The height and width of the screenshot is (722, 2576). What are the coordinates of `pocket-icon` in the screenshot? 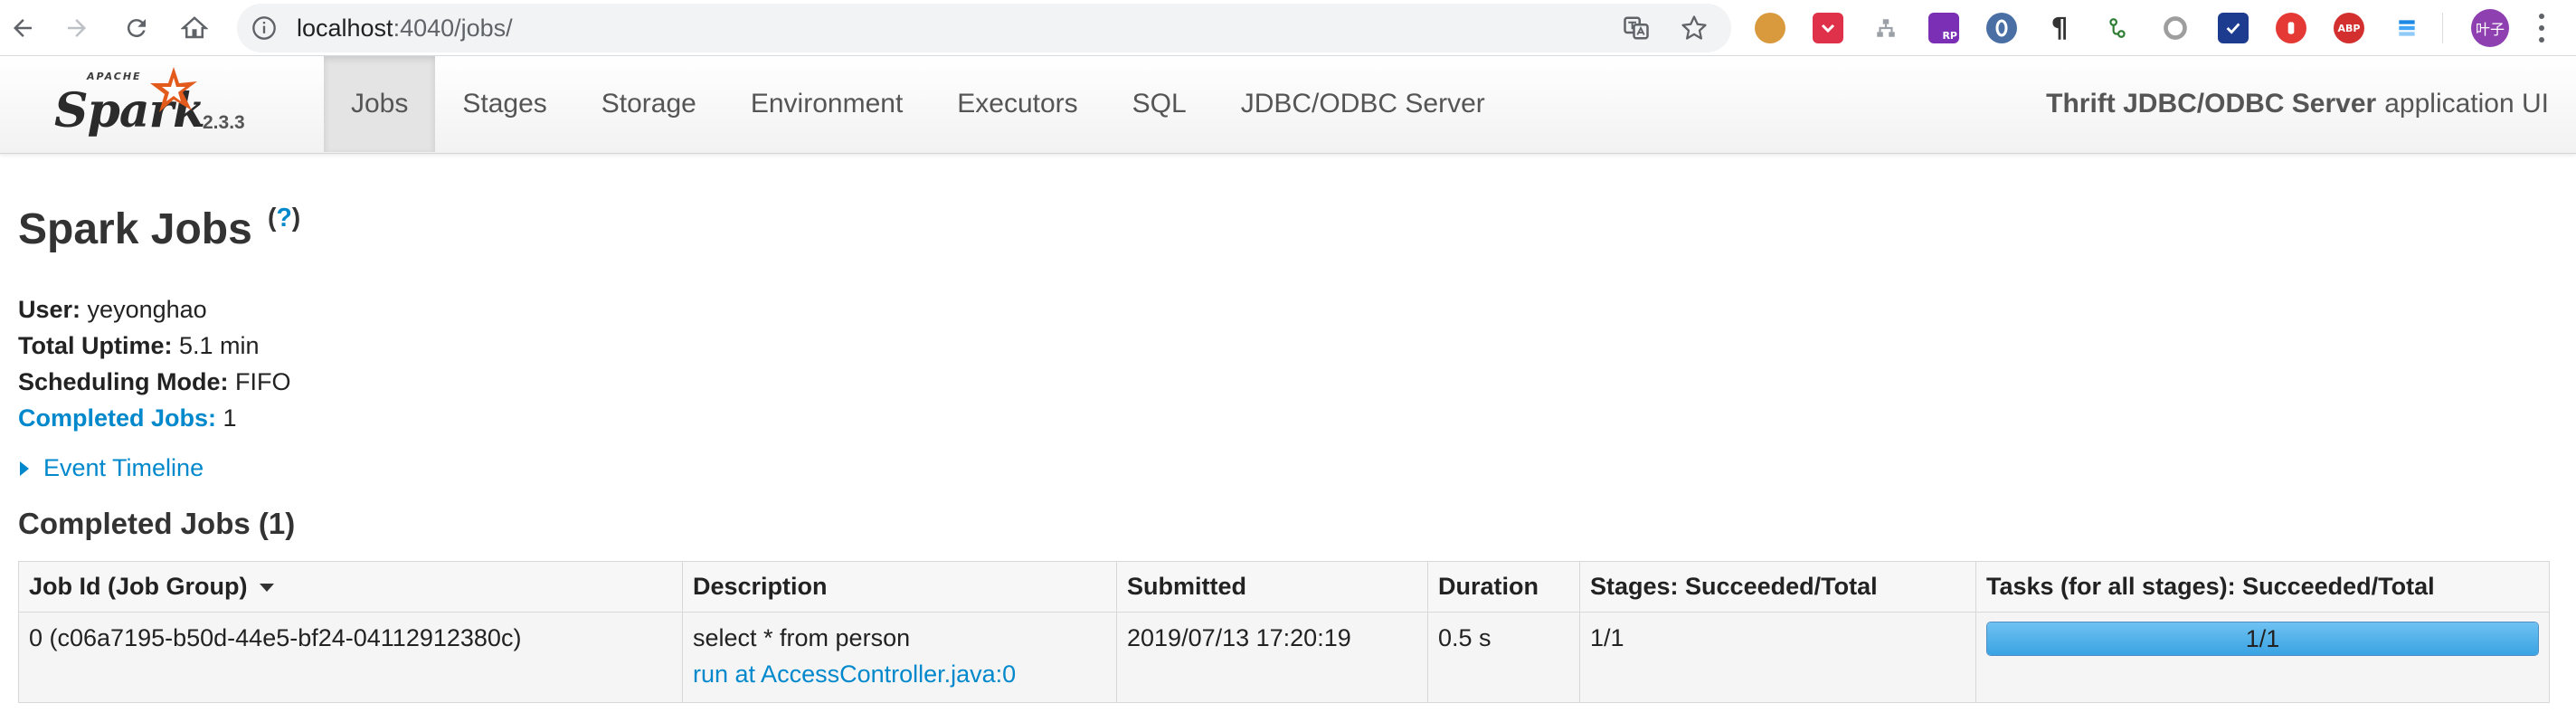 It's located at (1828, 28).